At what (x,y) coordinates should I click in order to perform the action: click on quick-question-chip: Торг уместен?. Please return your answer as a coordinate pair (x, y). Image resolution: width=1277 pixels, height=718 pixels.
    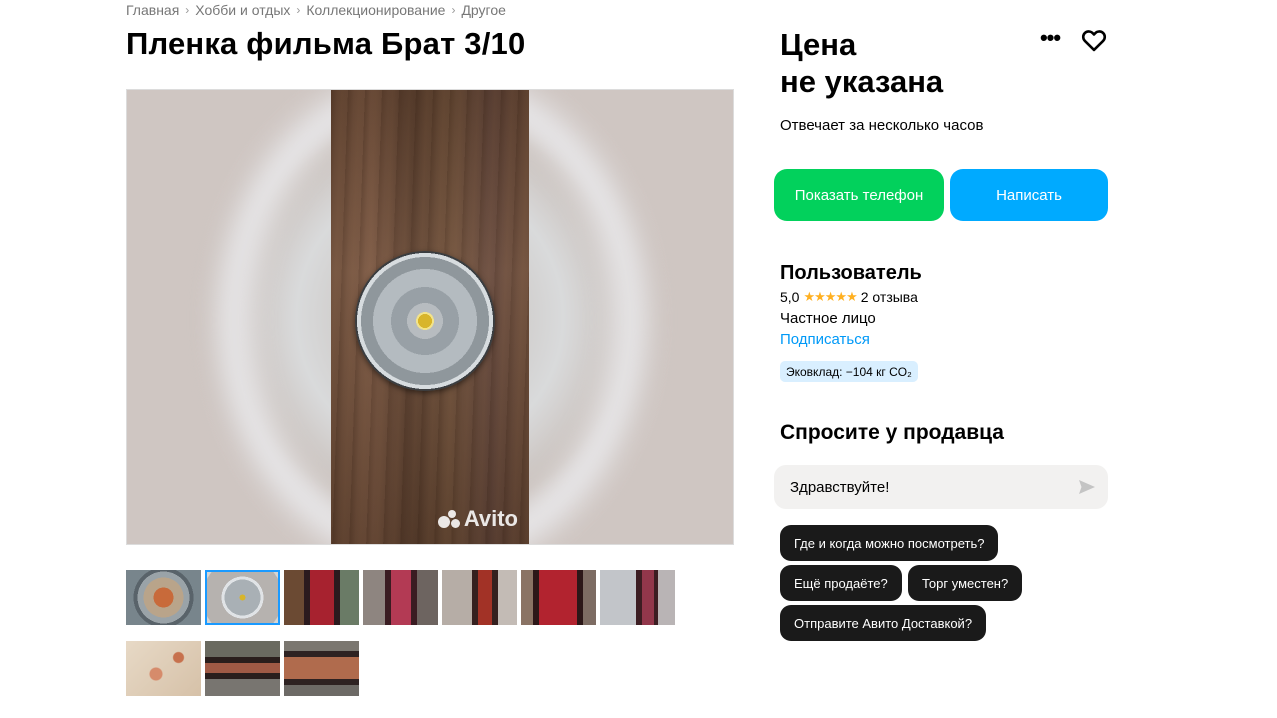
    Looking at the image, I should click on (965, 583).